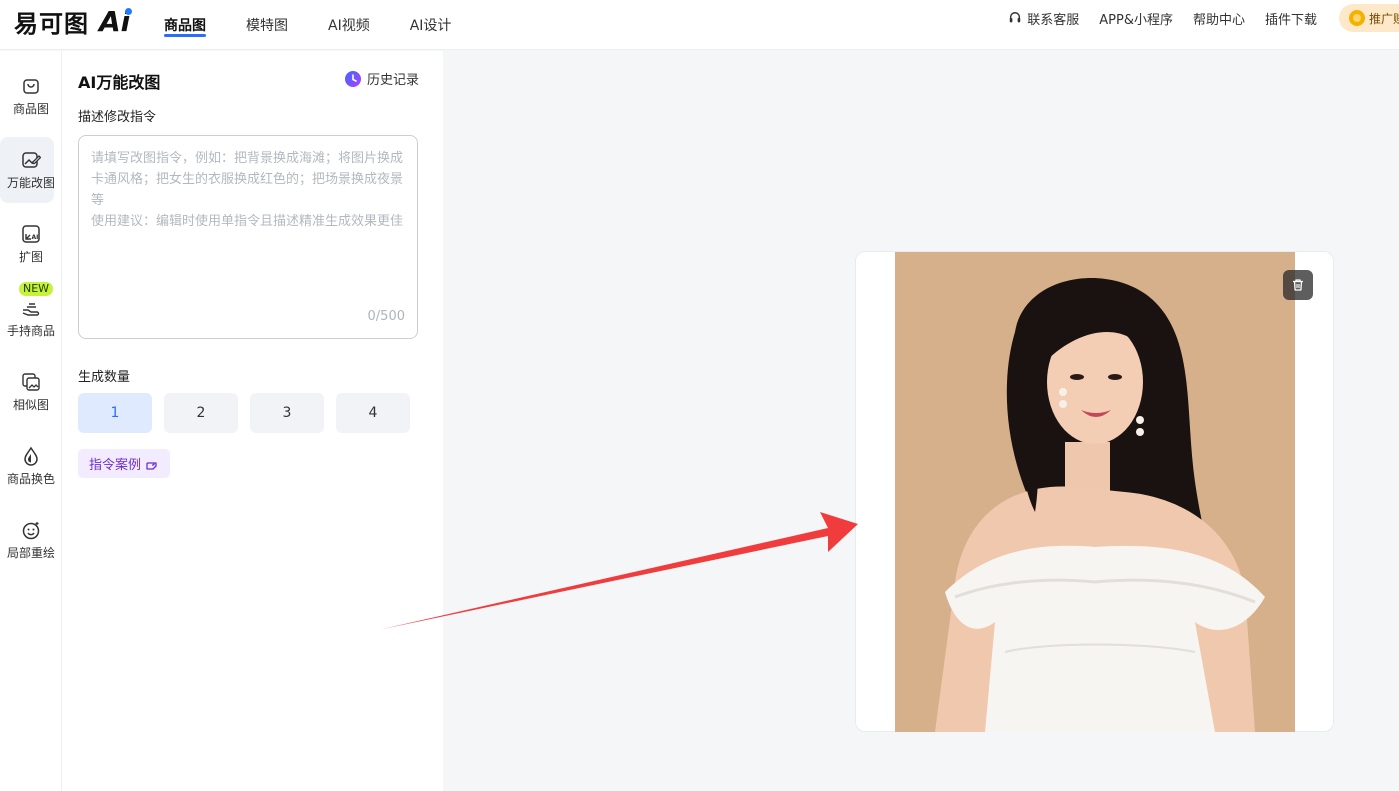 The width and height of the screenshot is (1399, 791). Describe the element at coordinates (30, 552) in the screenshot. I see `sidebar-label: 局部重绘` at that location.